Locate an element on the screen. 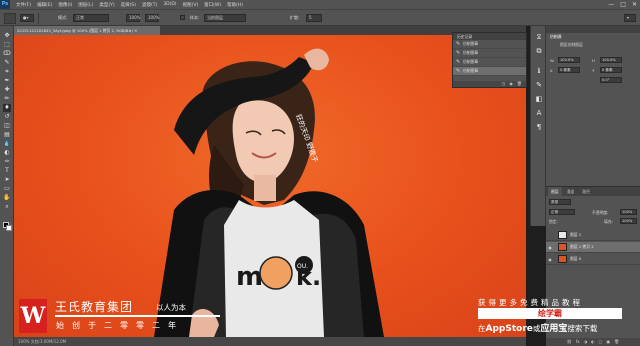 The height and width of the screenshot is (346, 640). group-icon: ▢ is located at coordinates (601, 342).